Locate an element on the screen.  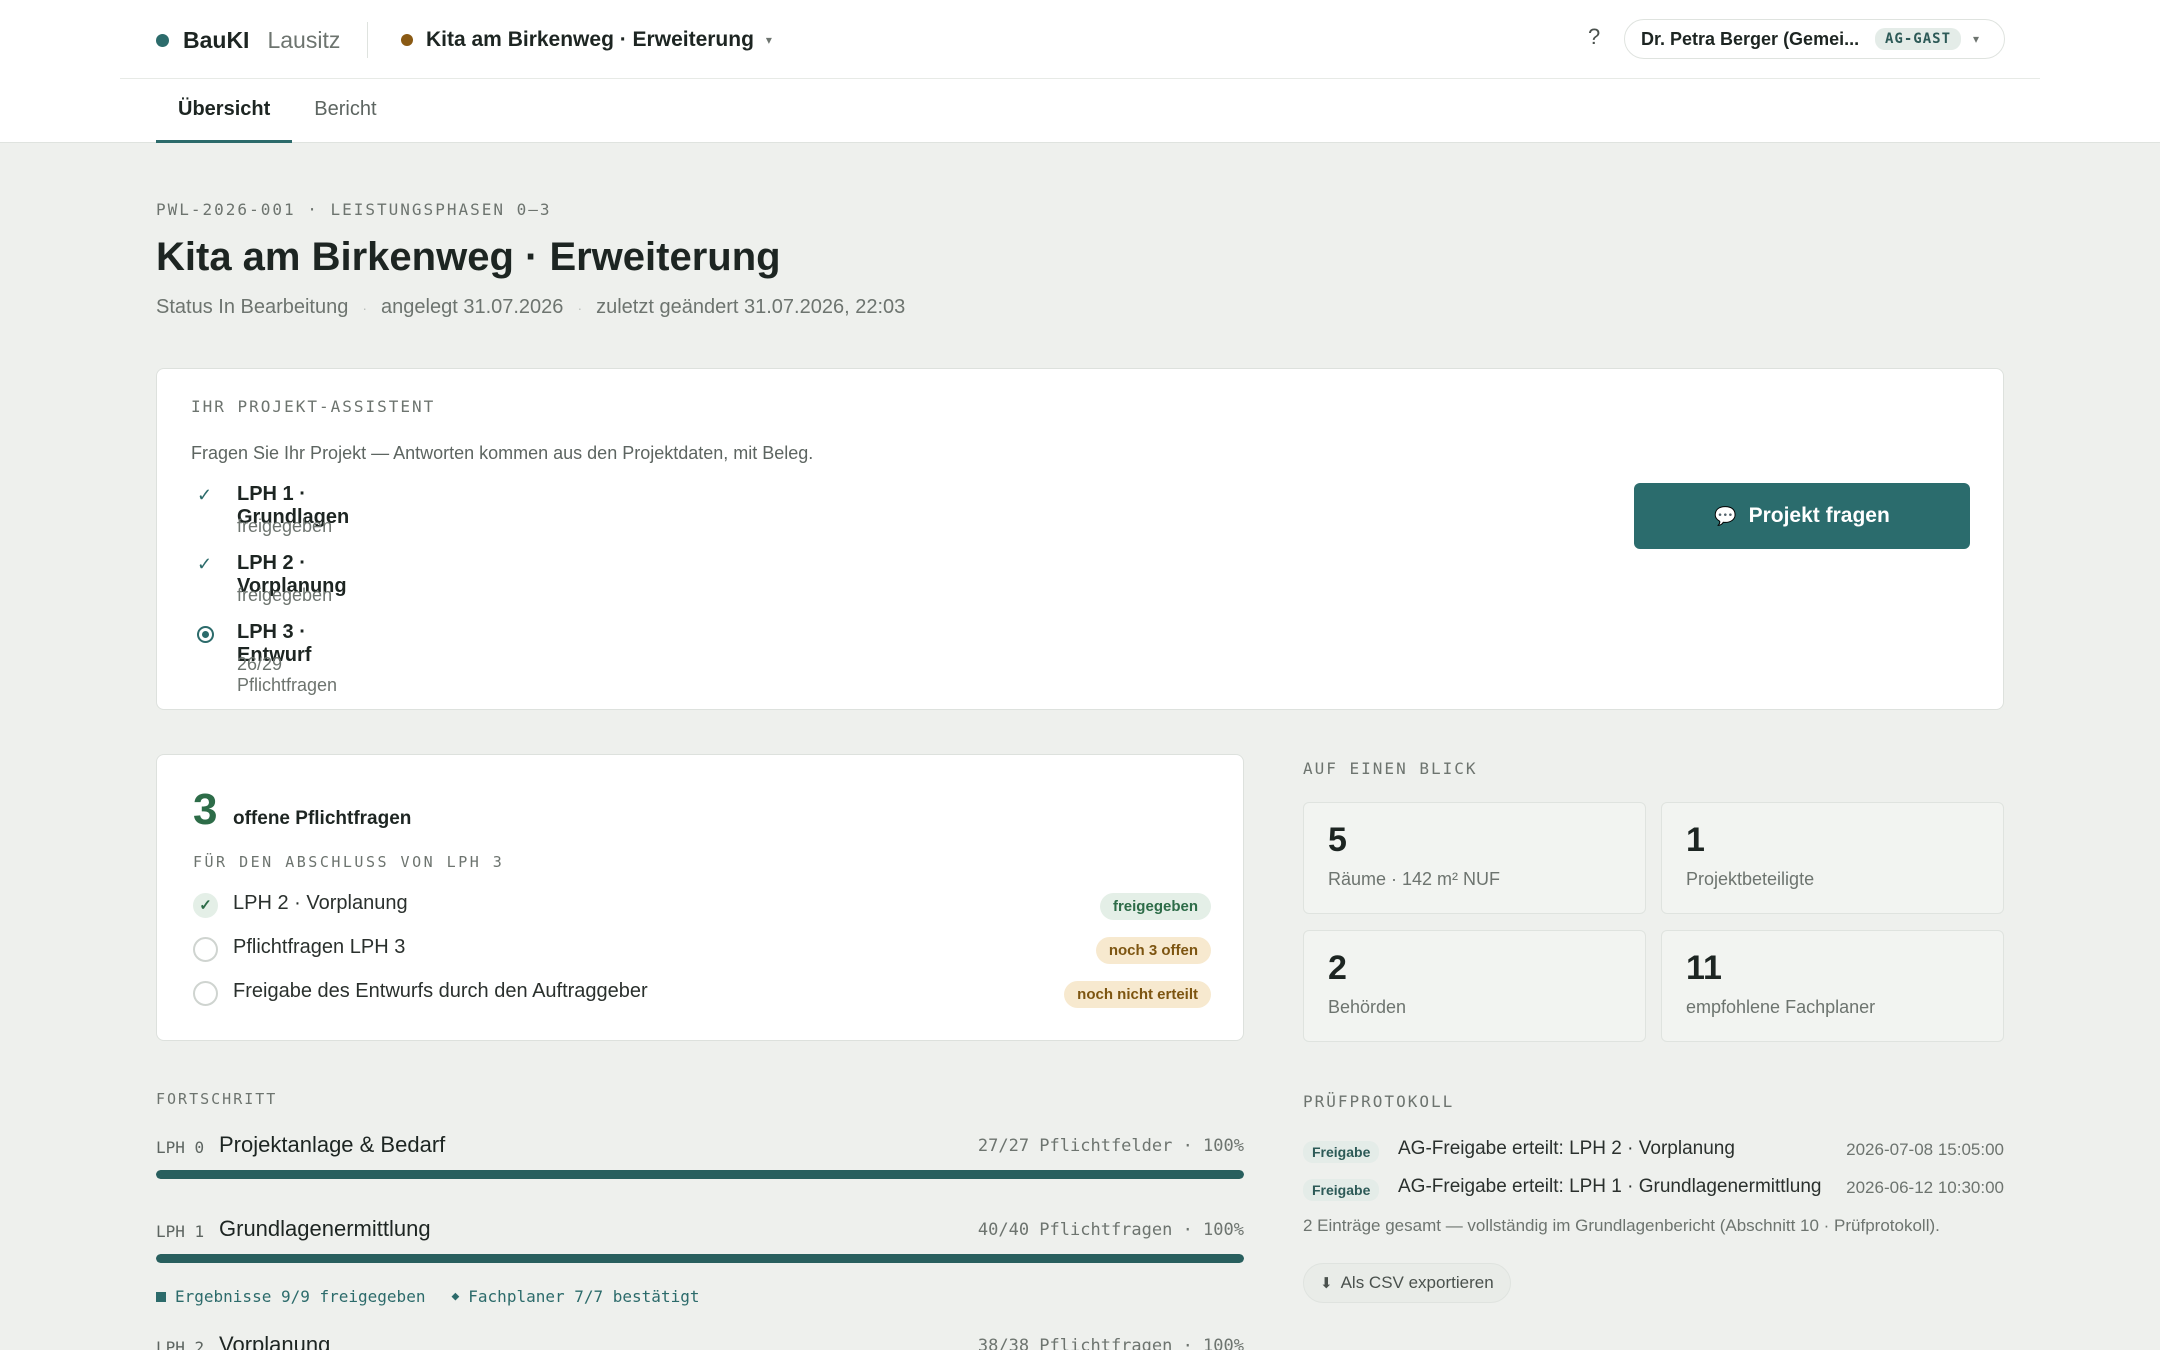
ask-project-label: Projekt fragen is located at coordinates (1819, 515).